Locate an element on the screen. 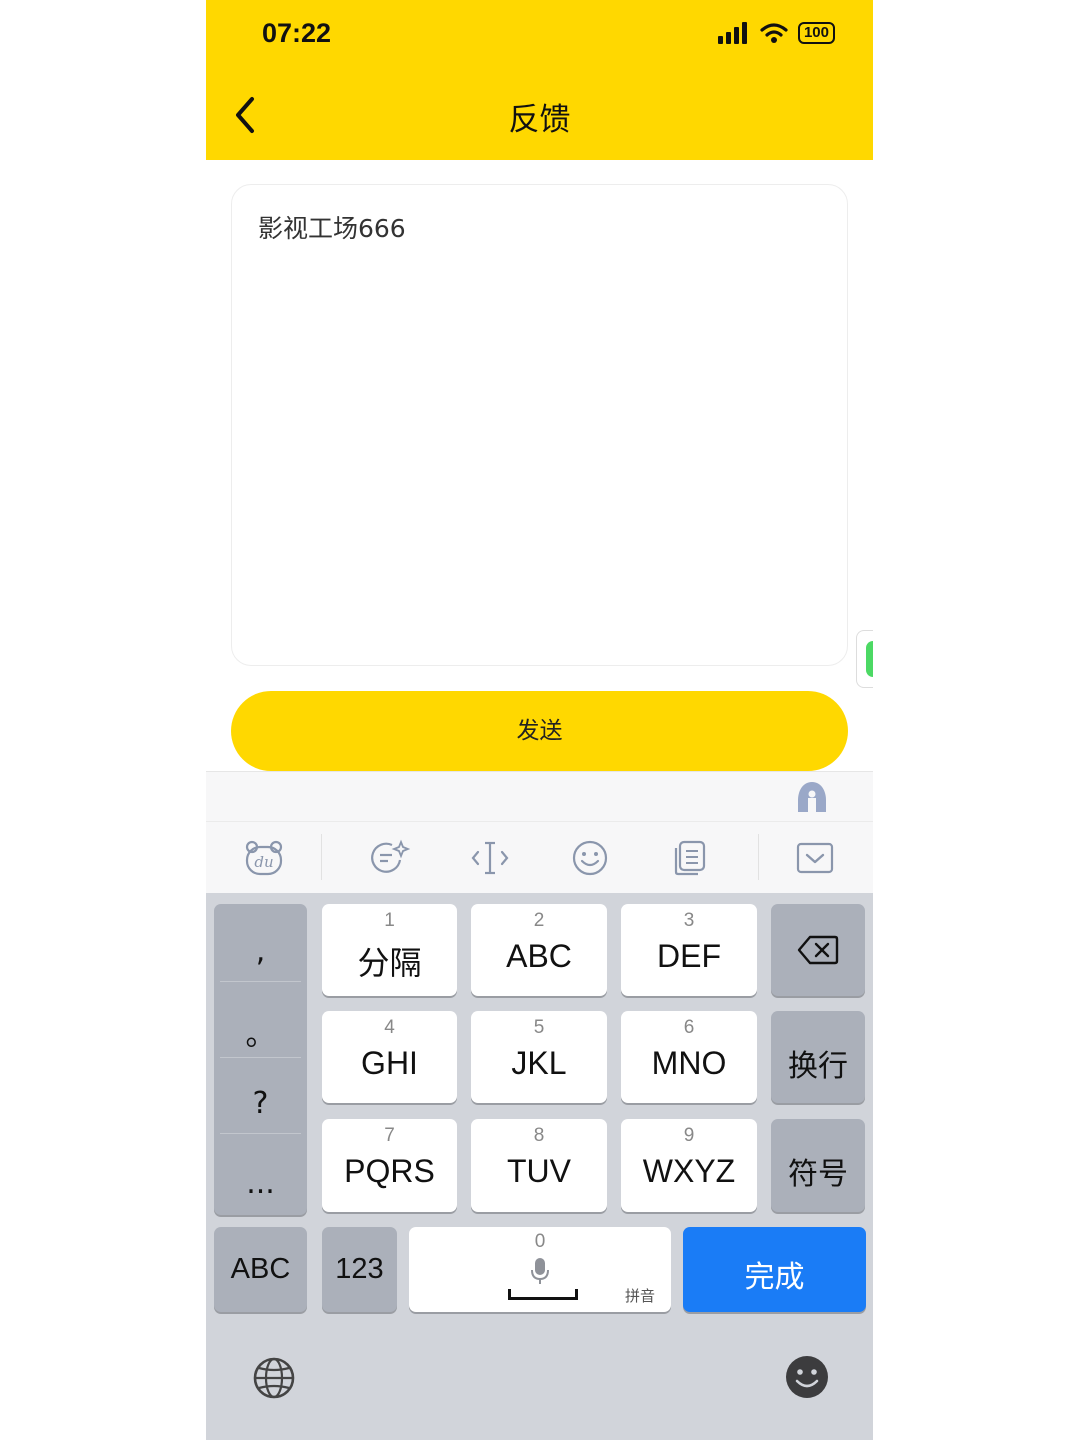 Image resolution: width=1080 pixels, height=1440 pixels. done-label: 完成 is located at coordinates (774, 1277).